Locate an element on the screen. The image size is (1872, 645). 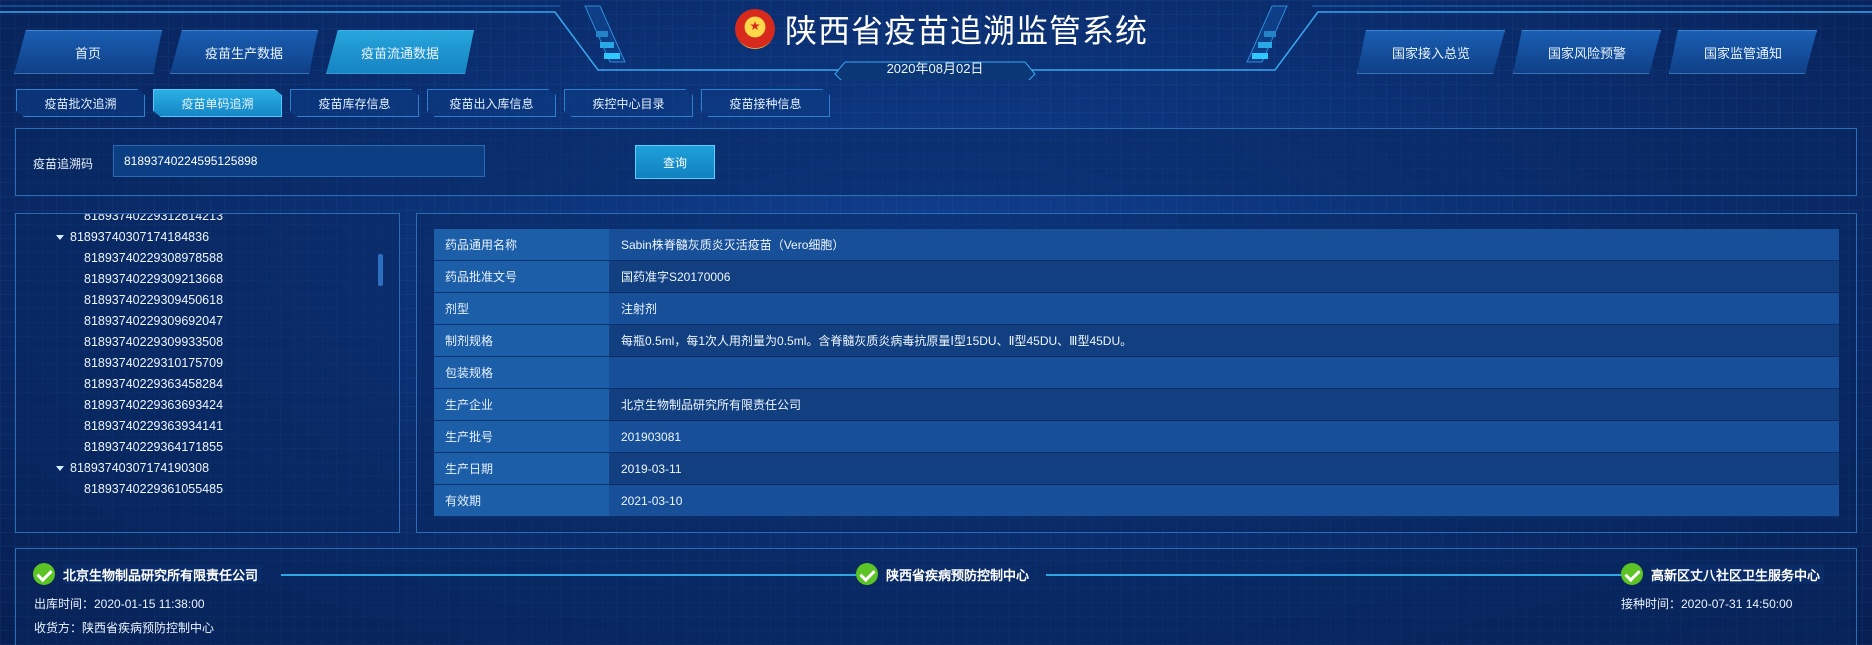
tree-node-child: 81893740229361055485 is located at coordinates (153, 489).